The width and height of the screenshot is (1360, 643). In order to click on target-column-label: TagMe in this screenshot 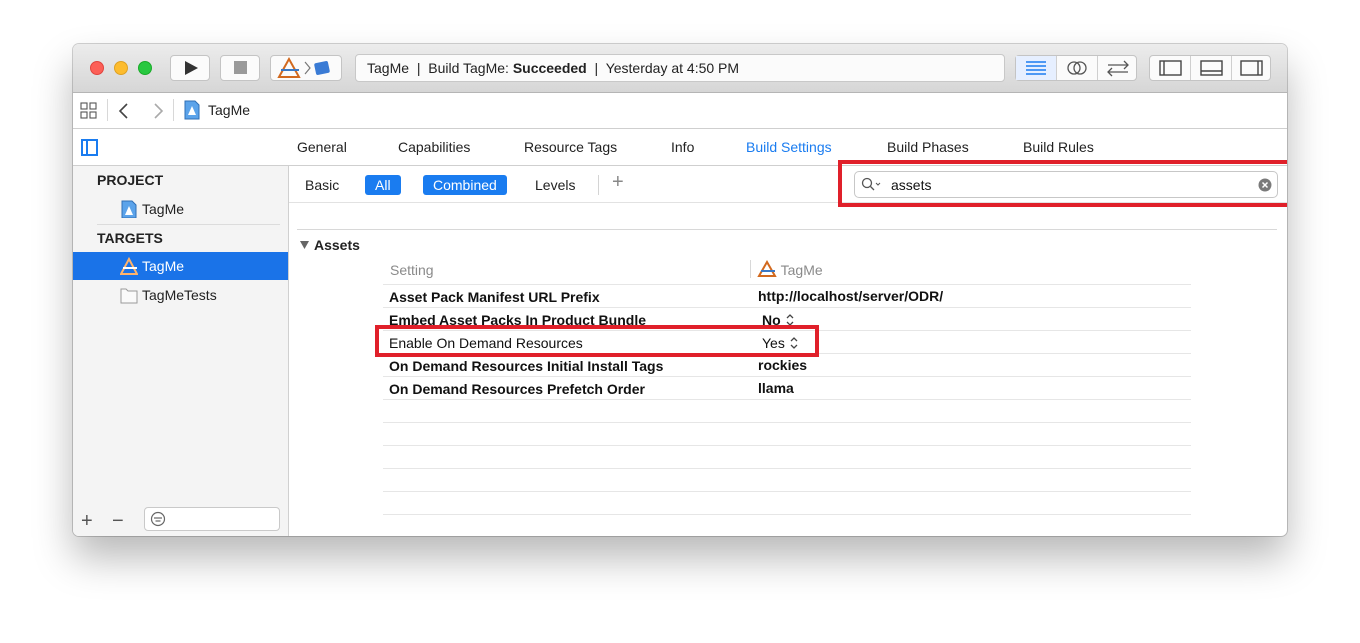, I will do `click(801, 270)`.